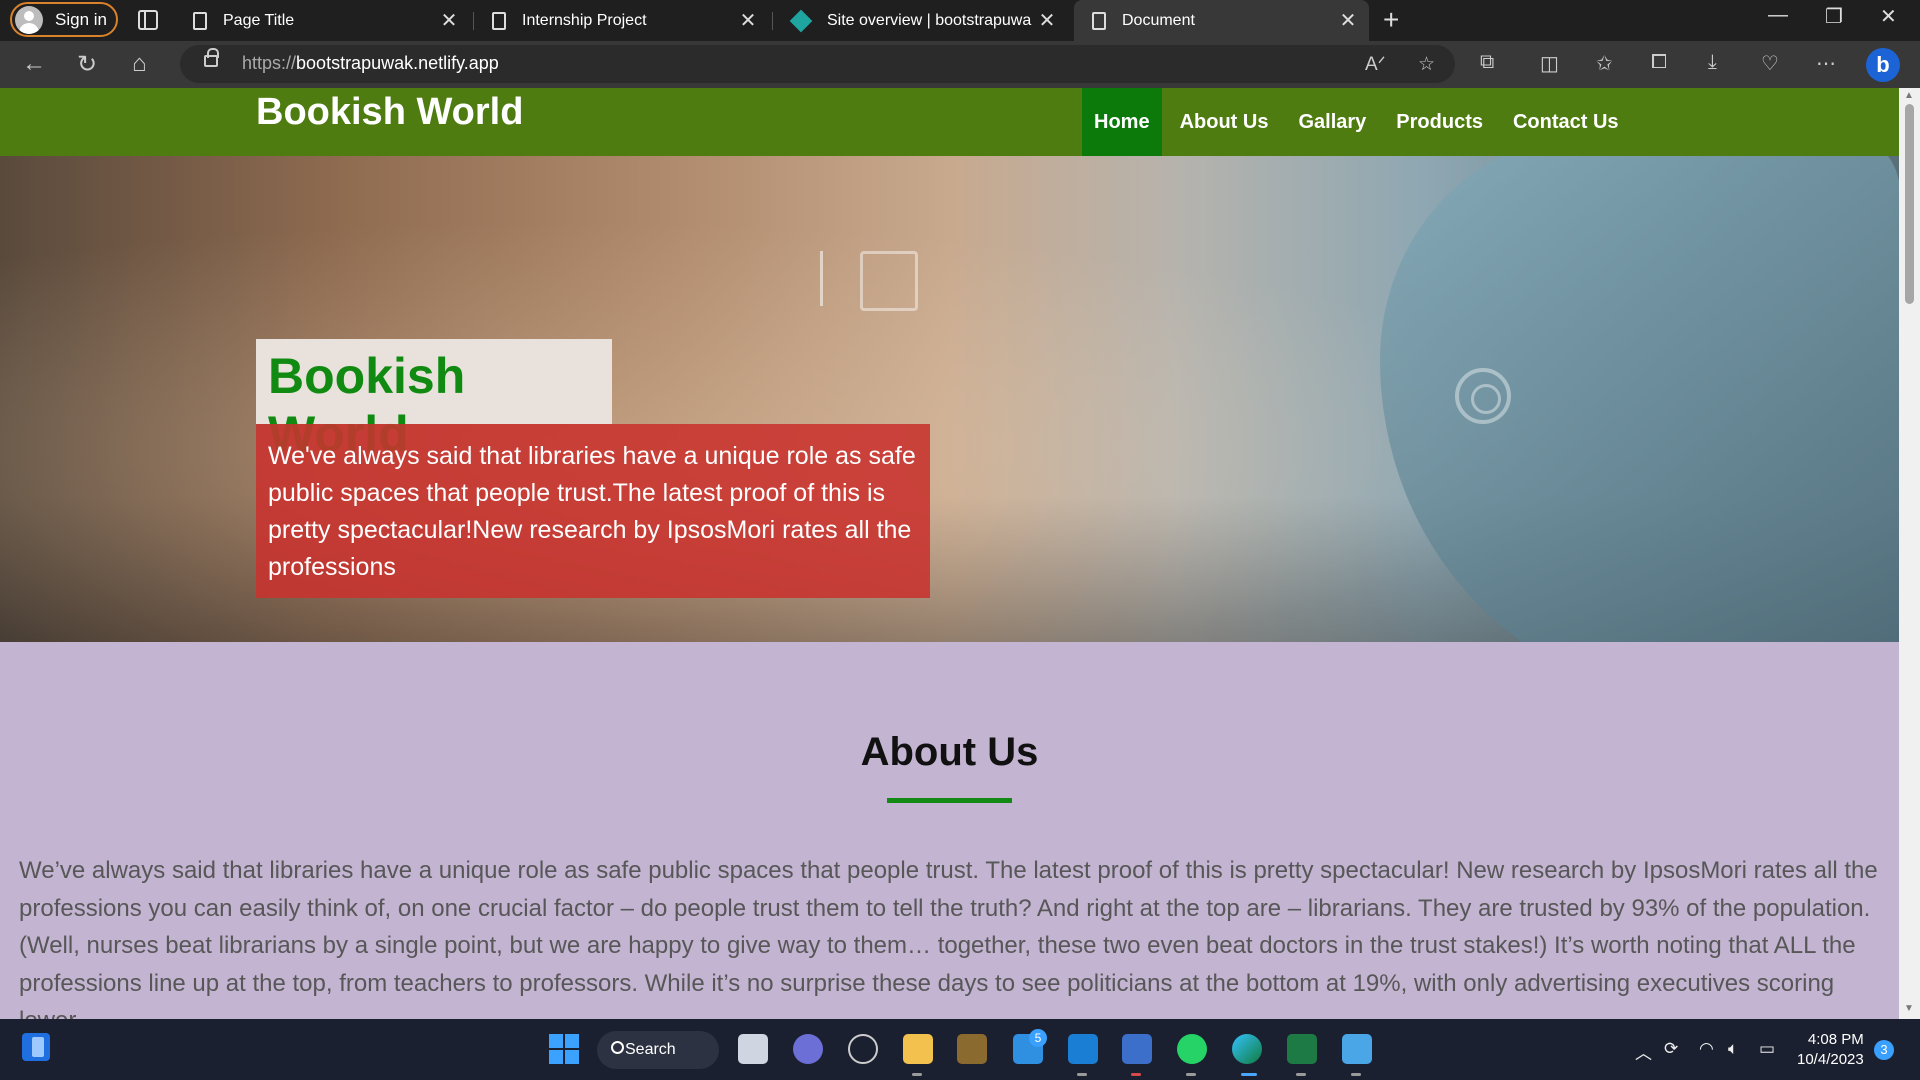  What do you see at coordinates (389, 112) in the screenshot?
I see `site-brand: Bookish World` at bounding box center [389, 112].